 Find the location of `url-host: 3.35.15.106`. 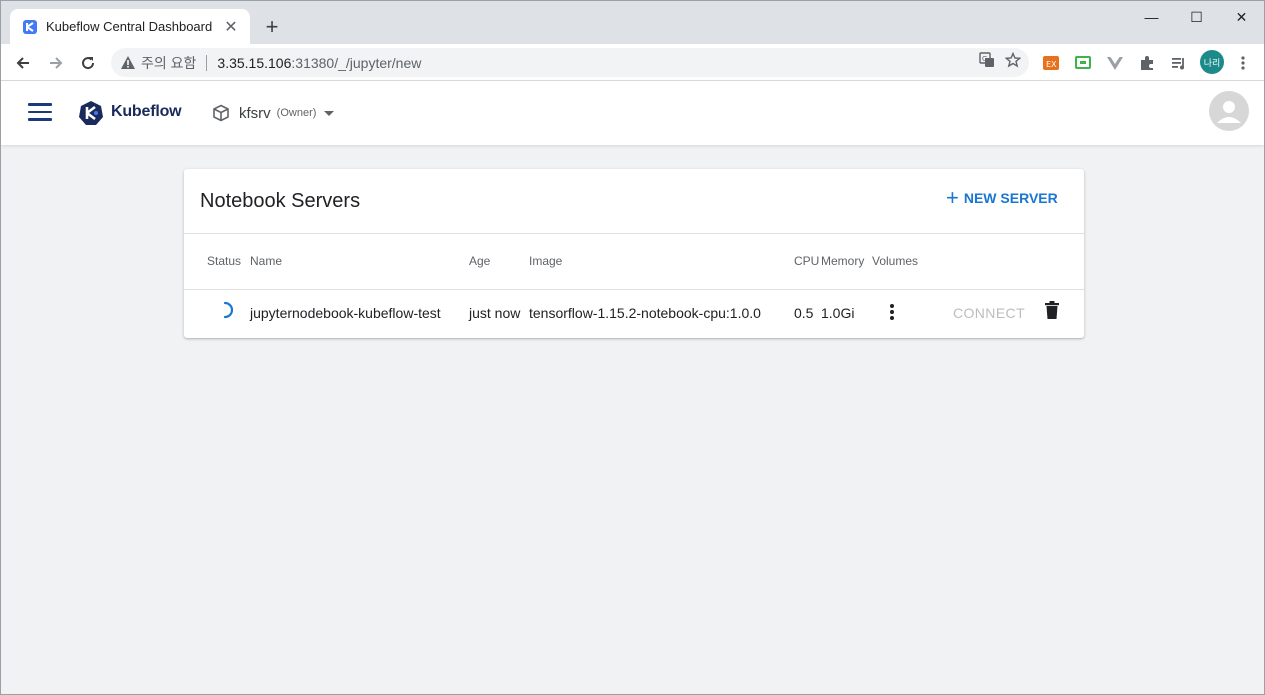

url-host: 3.35.15.106 is located at coordinates (254, 62).